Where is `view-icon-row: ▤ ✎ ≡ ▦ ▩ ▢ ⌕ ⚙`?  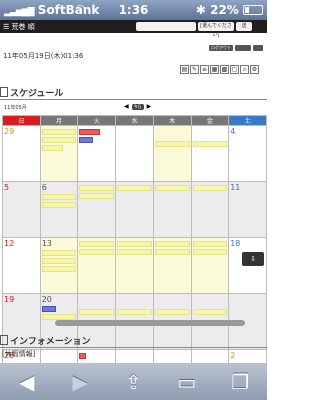 view-icon-row: ▤ ✎ ≡ ▦ ▩ ▢ ⌕ ⚙ is located at coordinates (219, 69).